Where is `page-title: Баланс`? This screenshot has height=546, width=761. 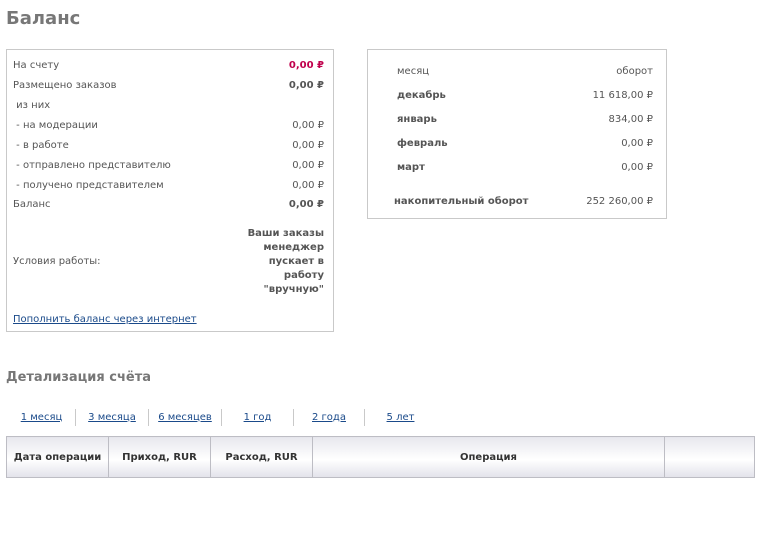 page-title: Баланс is located at coordinates (43, 18).